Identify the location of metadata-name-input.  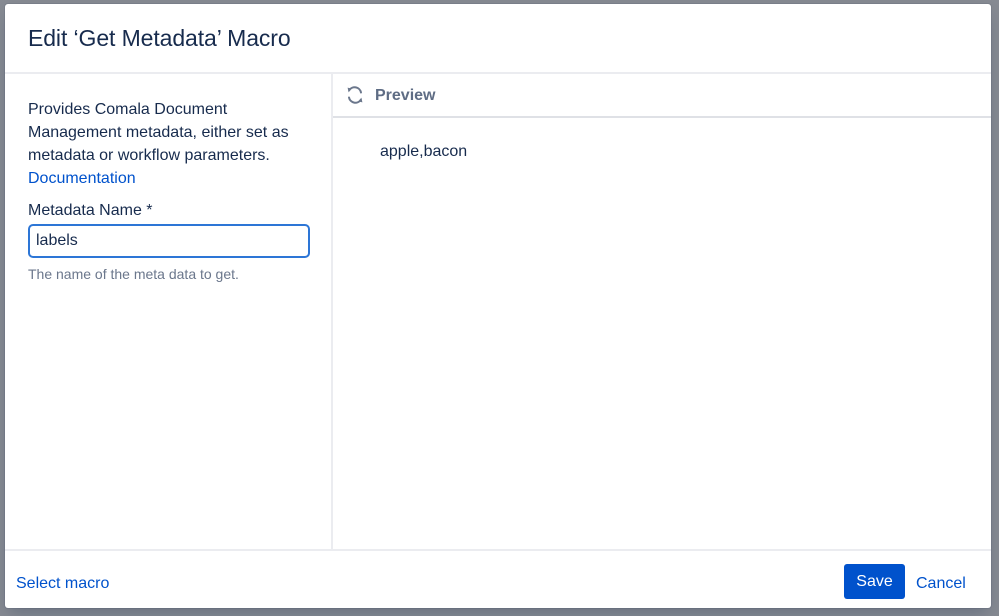
(169, 241).